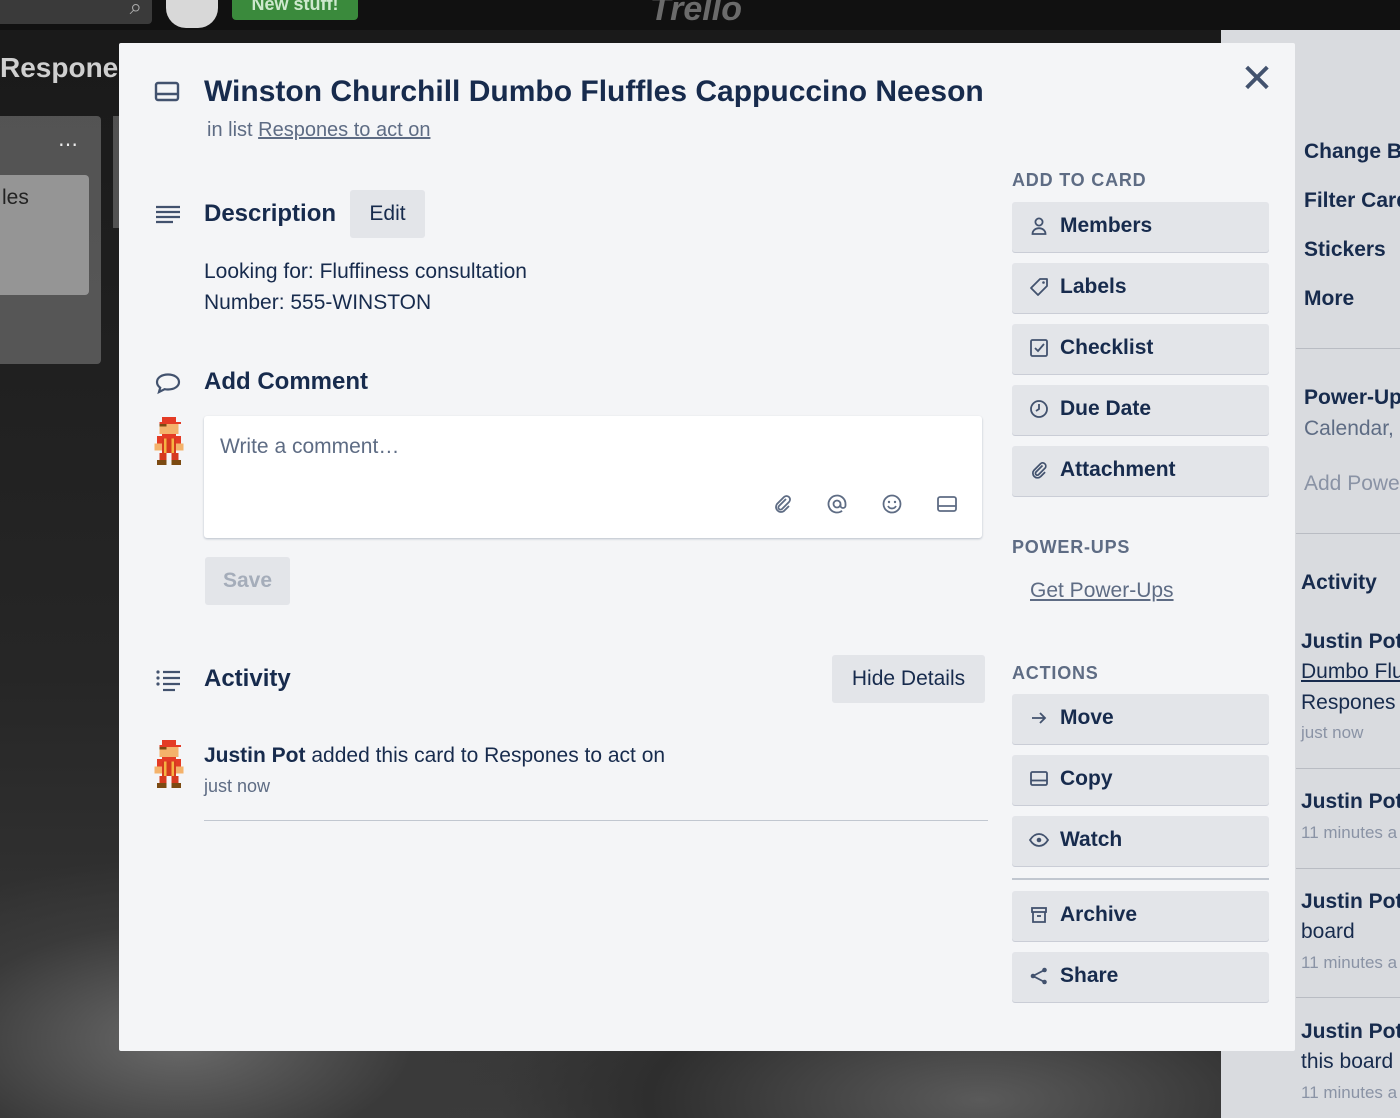 This screenshot has width=1400, height=1118. I want to click on checklist-button: Checklist, so click(1140, 349).